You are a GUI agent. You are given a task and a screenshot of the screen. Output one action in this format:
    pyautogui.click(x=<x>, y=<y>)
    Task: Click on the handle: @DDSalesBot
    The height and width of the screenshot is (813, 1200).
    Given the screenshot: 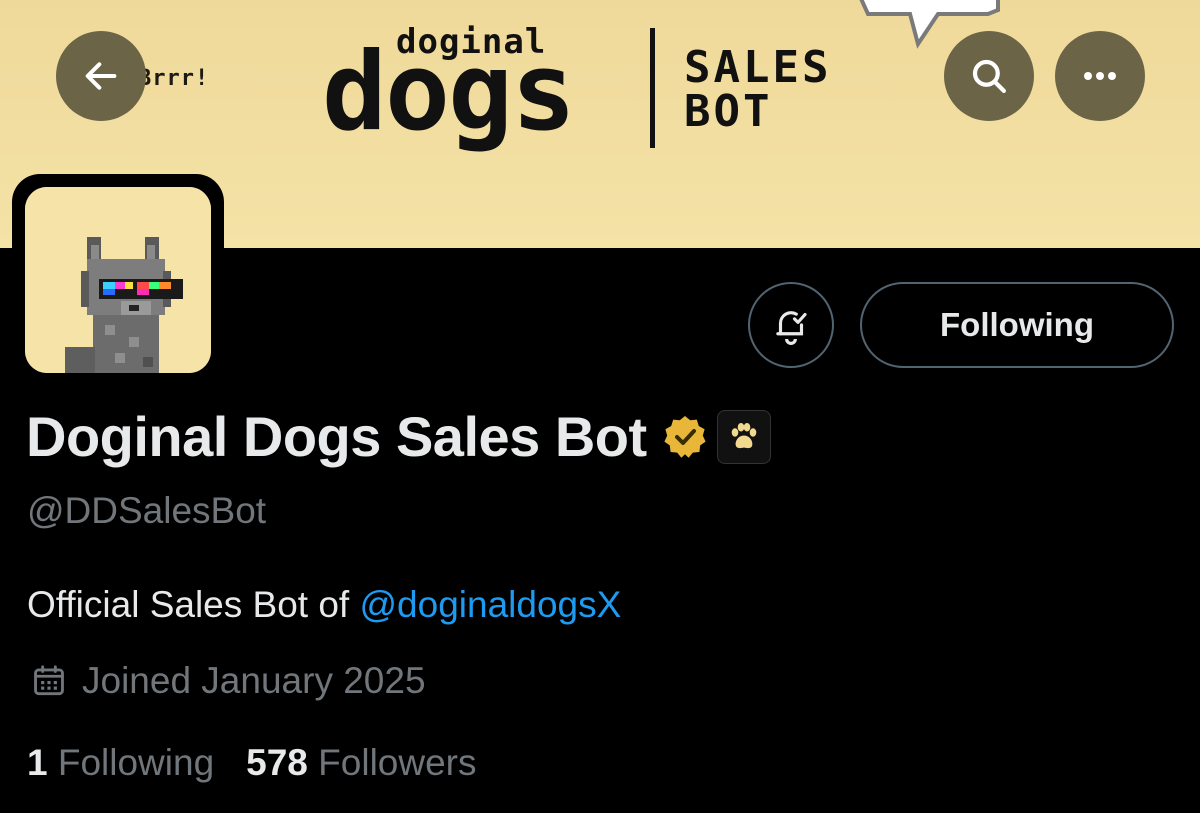 What is the action you would take?
    pyautogui.click(x=147, y=510)
    